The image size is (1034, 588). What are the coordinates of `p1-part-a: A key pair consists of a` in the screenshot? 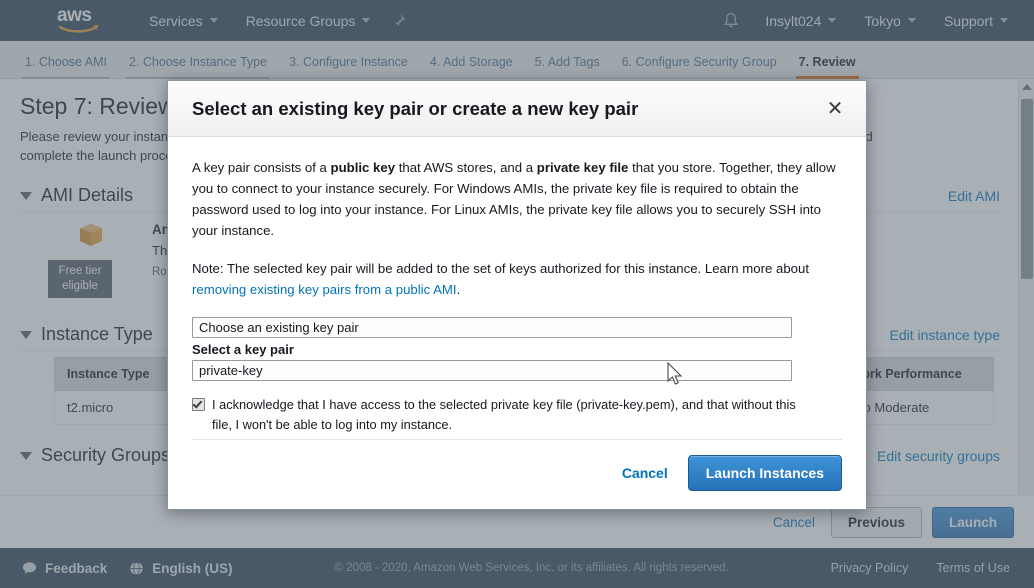 It's located at (261, 167).